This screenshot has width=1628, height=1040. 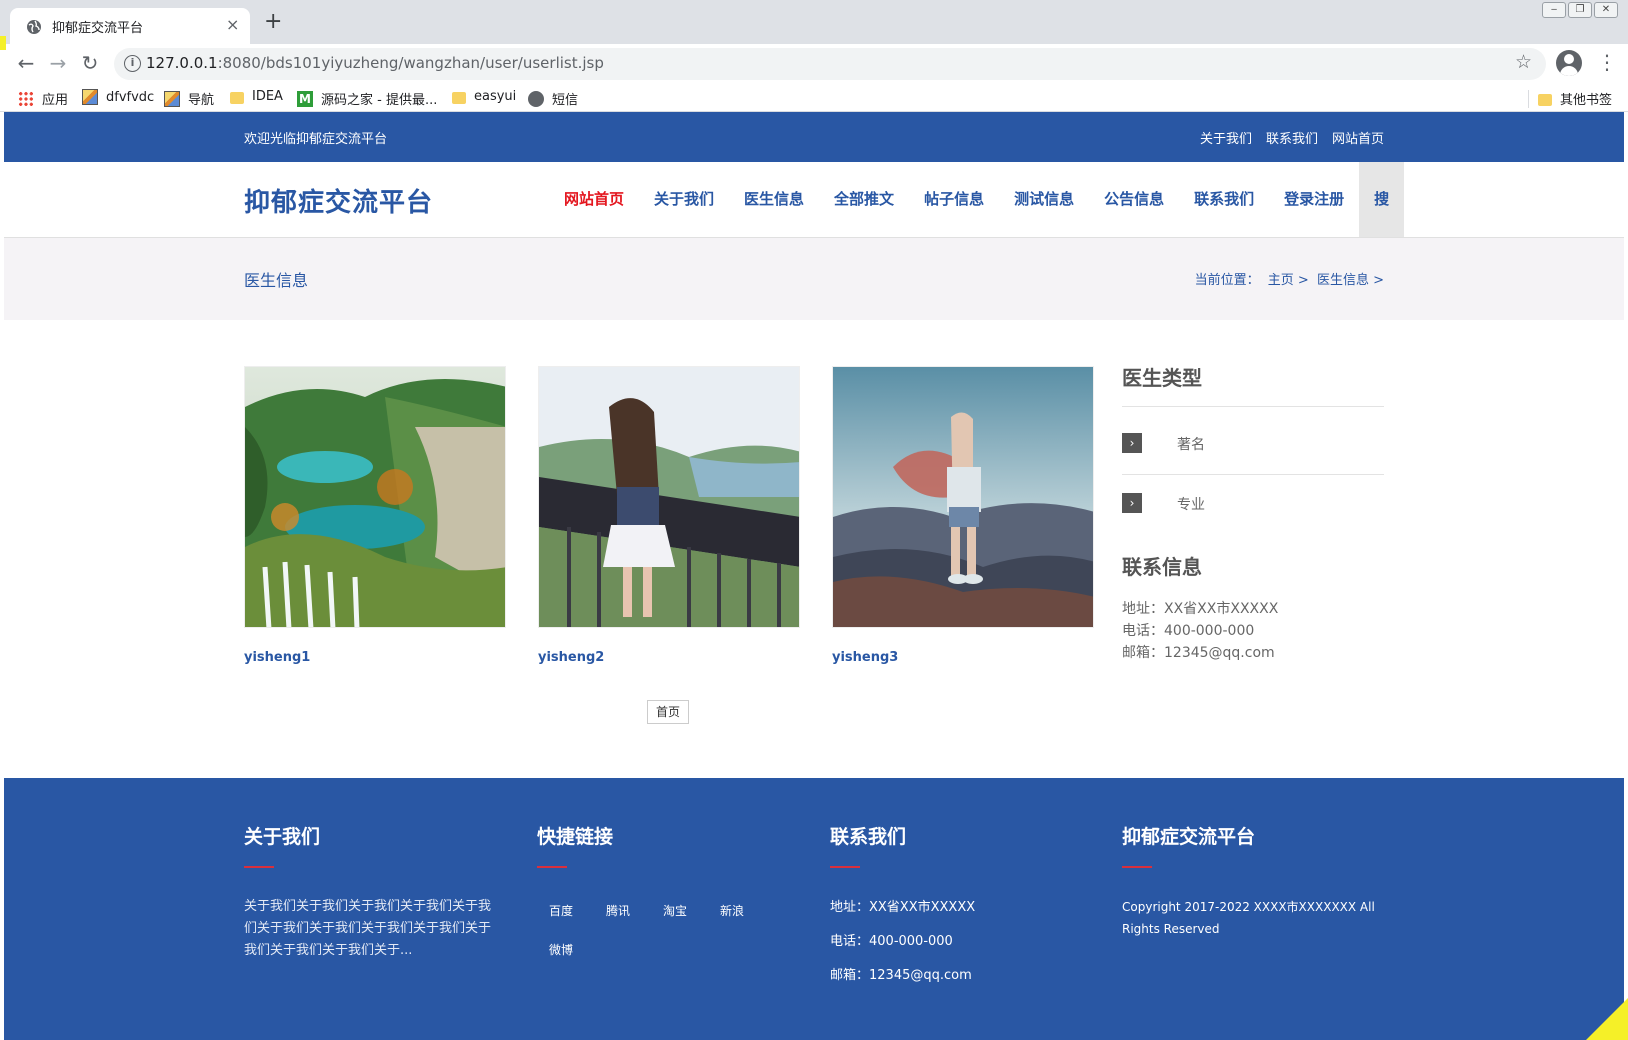 I want to click on bookmark-label: 应用, so click(x=55, y=100).